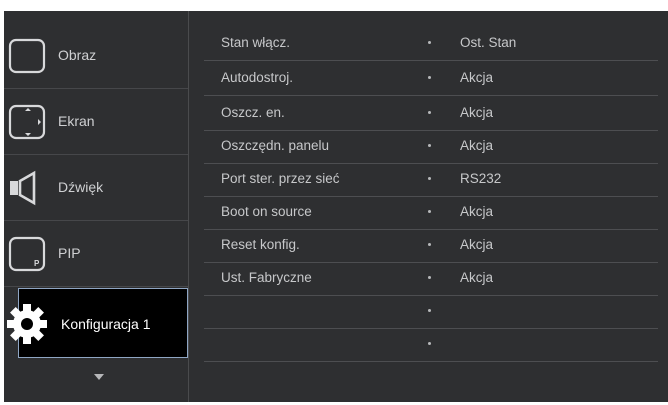 This screenshot has width=668, height=405. I want to click on chevron-down-icon, so click(99, 377).